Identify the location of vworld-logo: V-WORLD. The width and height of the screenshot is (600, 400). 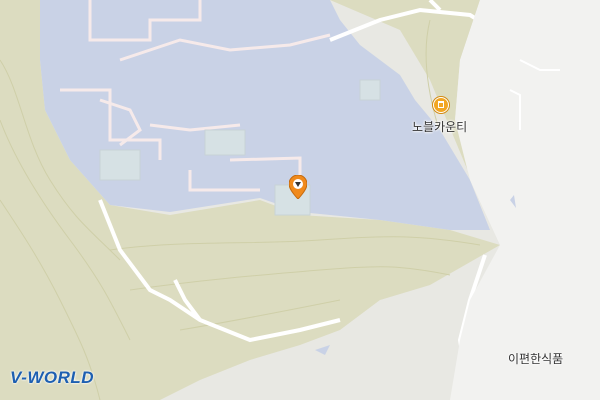
(52, 377).